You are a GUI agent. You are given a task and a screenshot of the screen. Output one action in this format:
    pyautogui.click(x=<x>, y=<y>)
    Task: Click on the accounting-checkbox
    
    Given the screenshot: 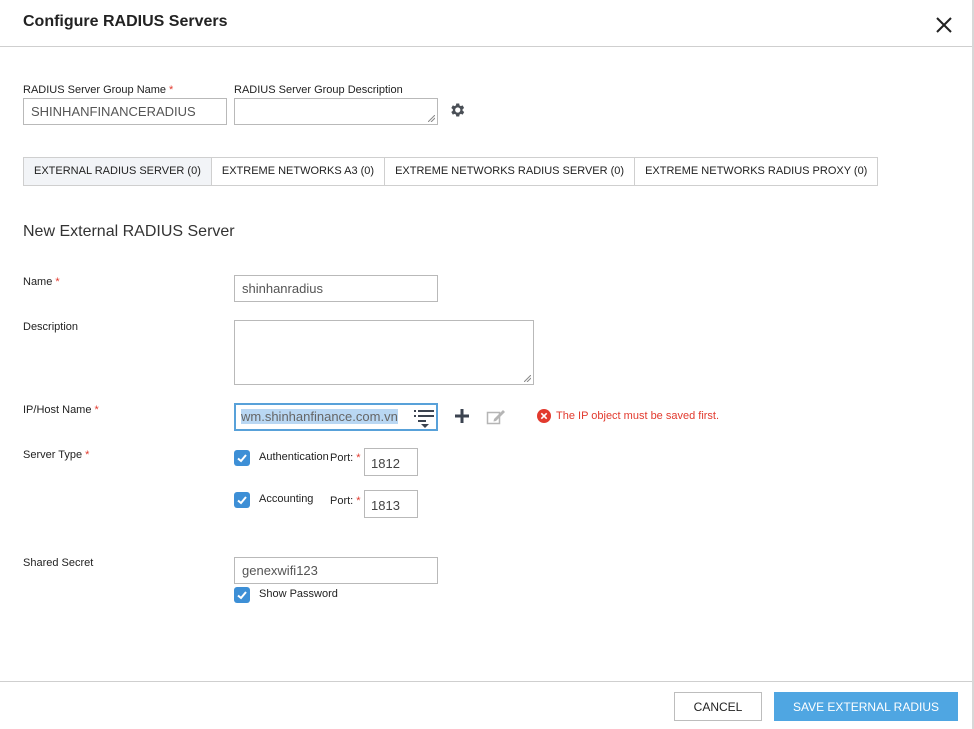 What is the action you would take?
    pyautogui.click(x=242, y=500)
    